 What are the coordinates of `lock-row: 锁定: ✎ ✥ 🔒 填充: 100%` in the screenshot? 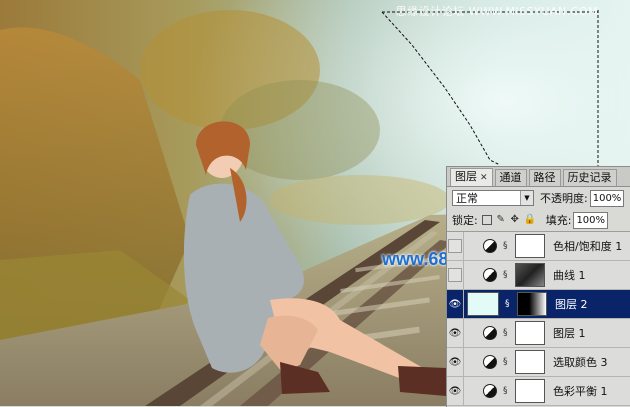 It's located at (538, 220).